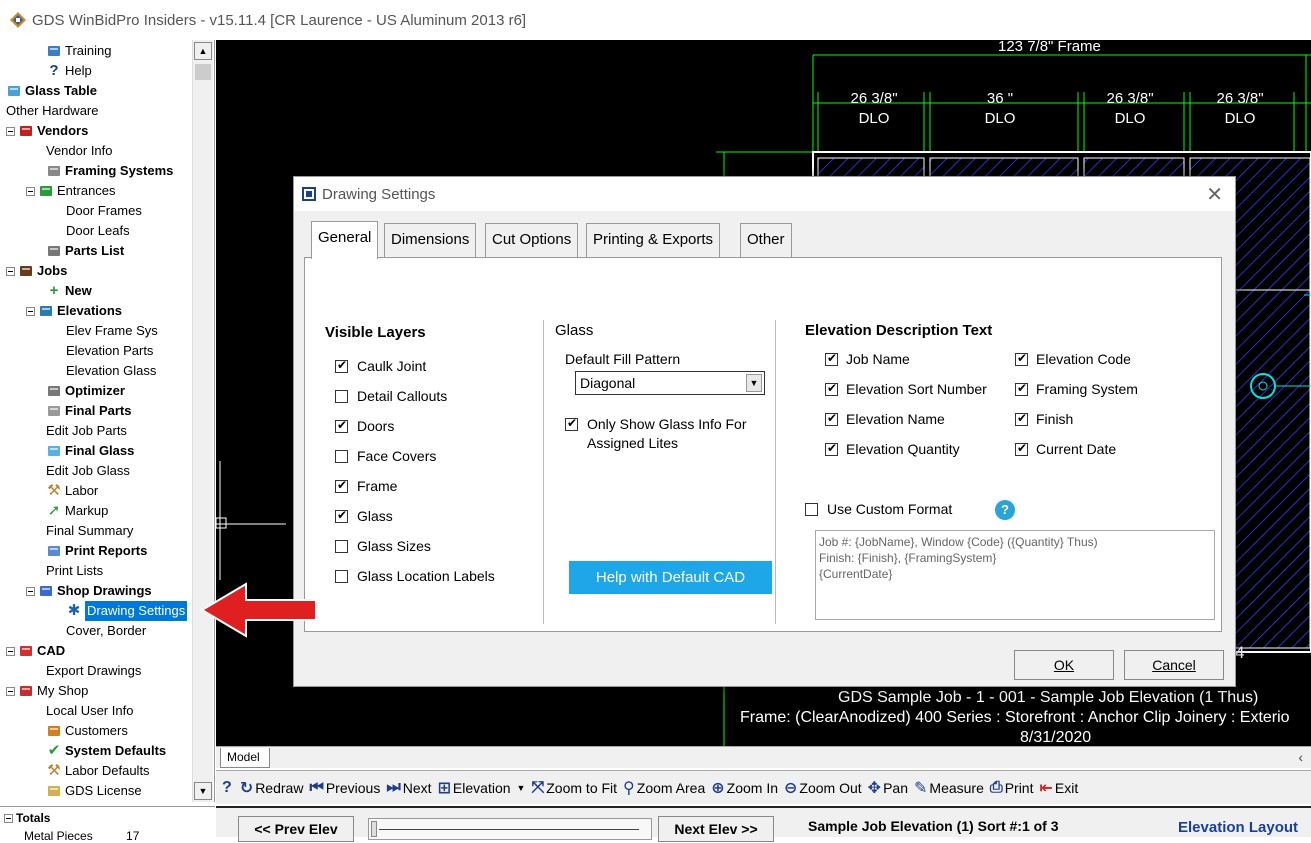 This screenshot has height=843, width=1311. I want to click on ok-button: OK, so click(1064, 665).